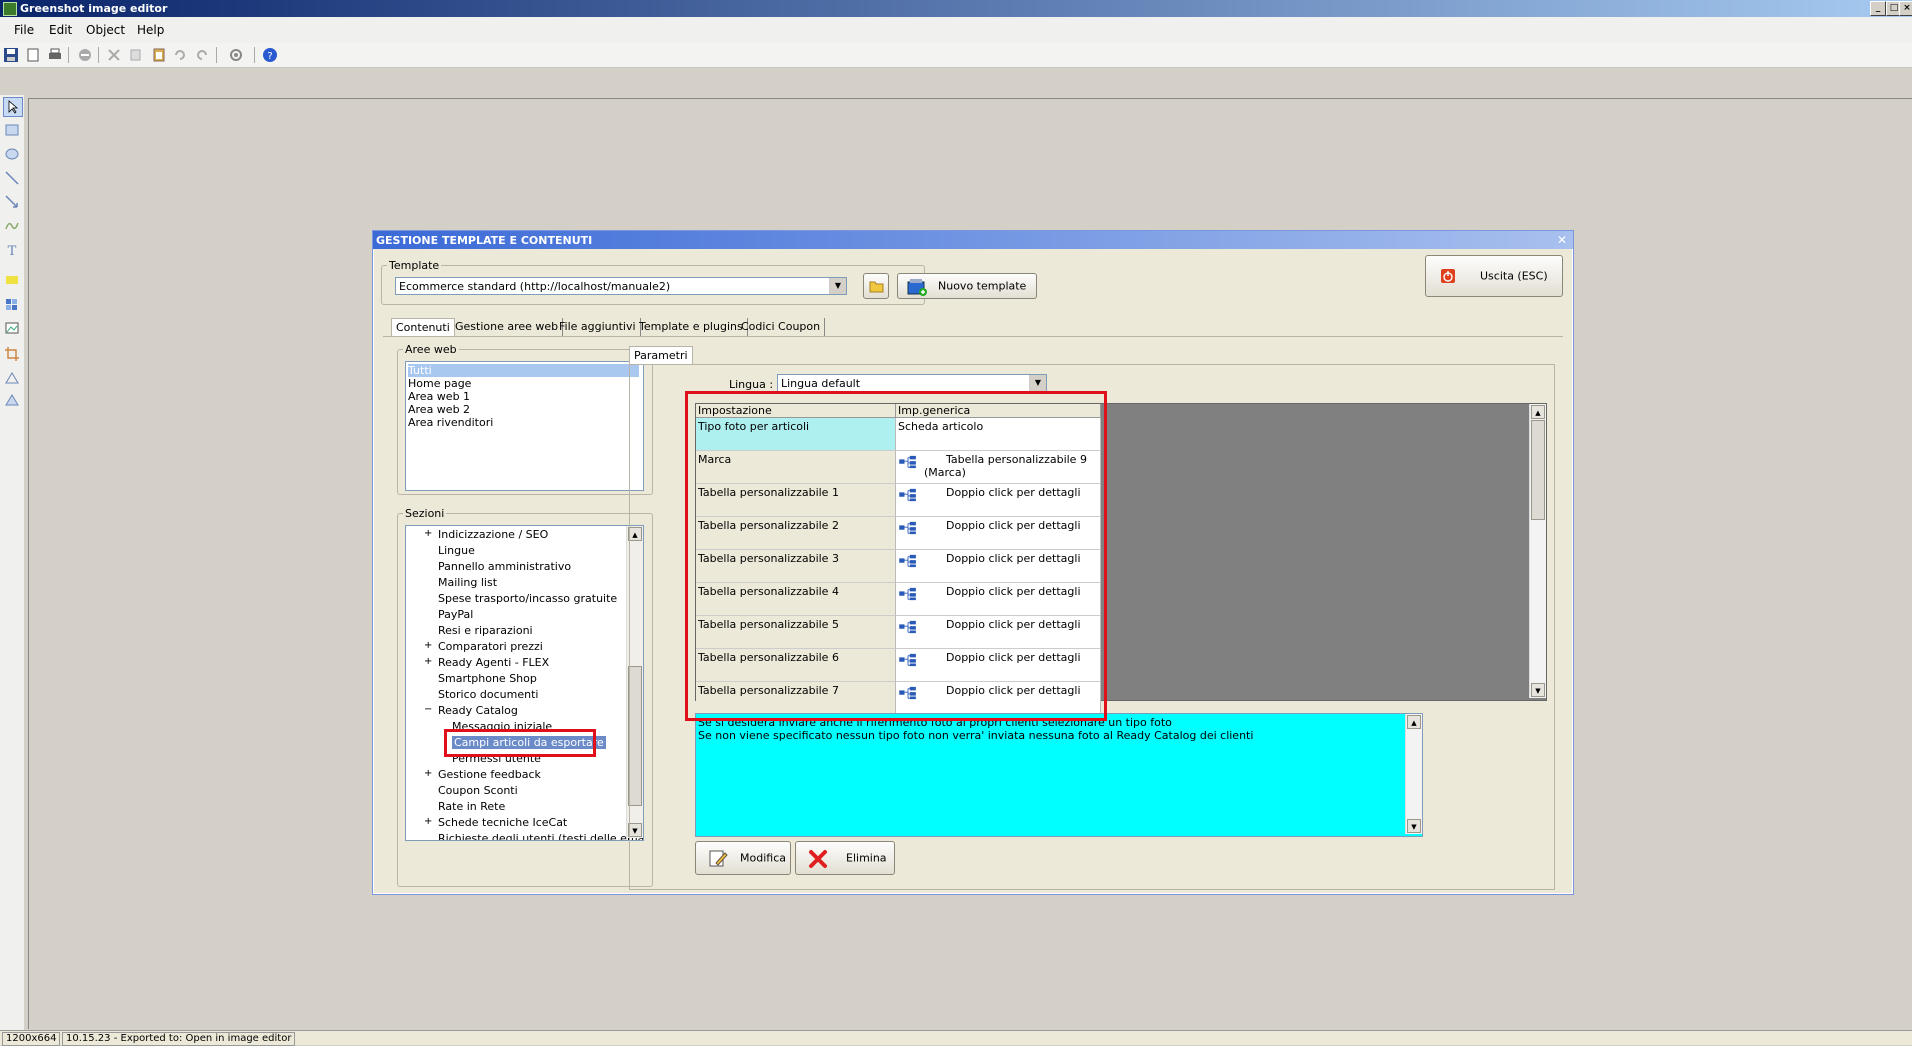 The image size is (1912, 1046). Describe the element at coordinates (998, 434) in the screenshot. I see `grid-cell-value: Scheda articolo` at that location.